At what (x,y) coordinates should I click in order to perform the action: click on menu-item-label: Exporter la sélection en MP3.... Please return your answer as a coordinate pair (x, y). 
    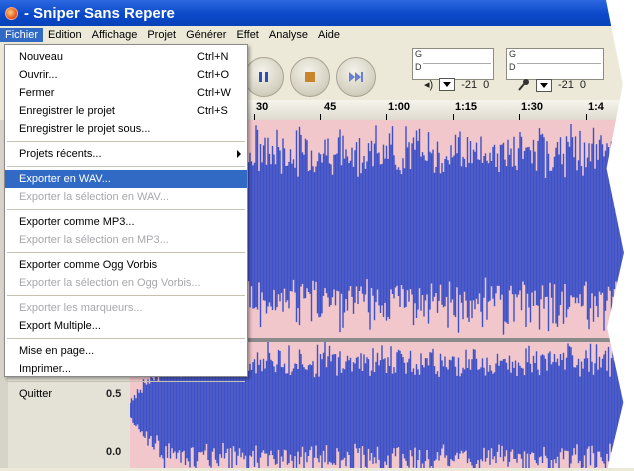
    Looking at the image, I should click on (94, 240).